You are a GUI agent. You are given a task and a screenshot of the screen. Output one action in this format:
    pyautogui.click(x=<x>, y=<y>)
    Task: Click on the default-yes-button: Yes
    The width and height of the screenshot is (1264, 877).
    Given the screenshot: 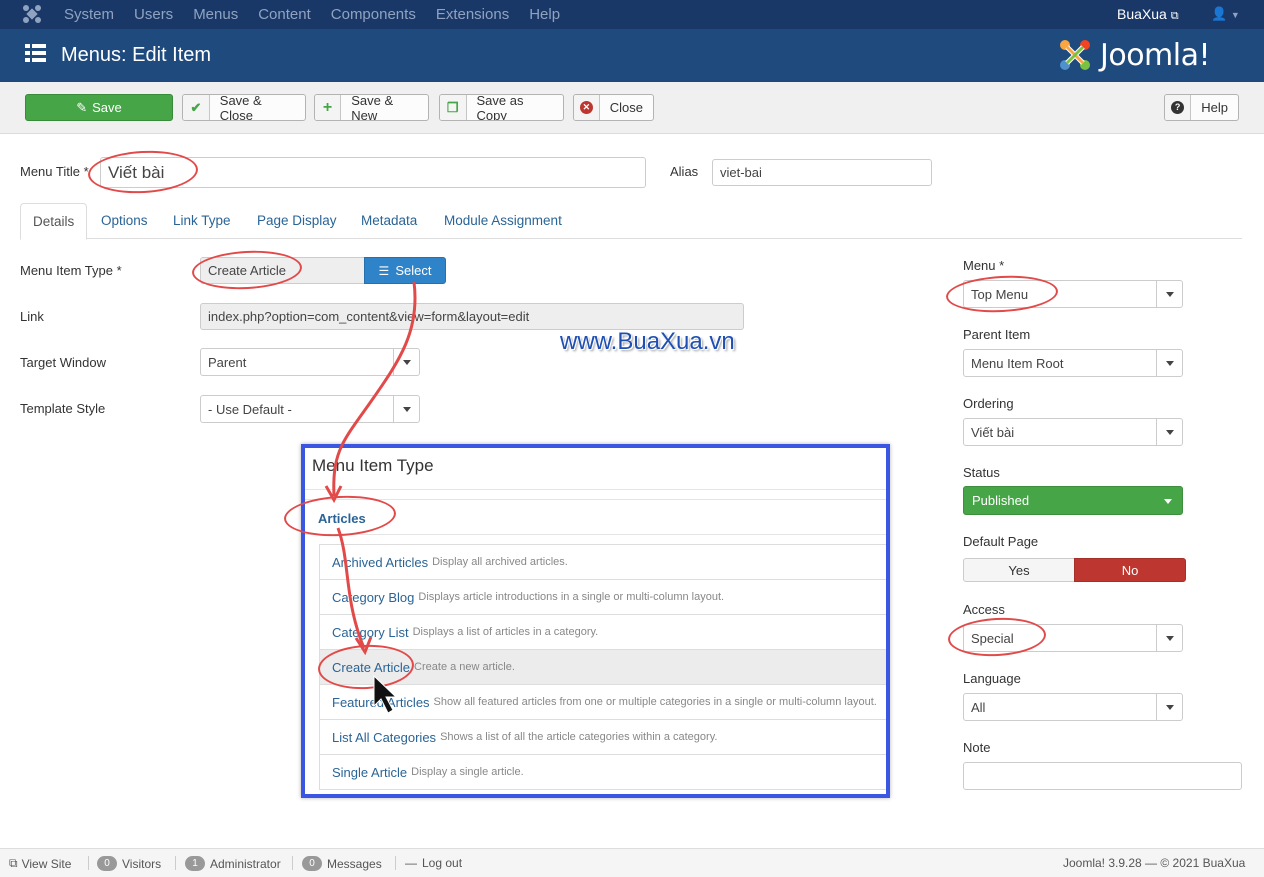 What is the action you would take?
    pyautogui.click(x=1019, y=570)
    